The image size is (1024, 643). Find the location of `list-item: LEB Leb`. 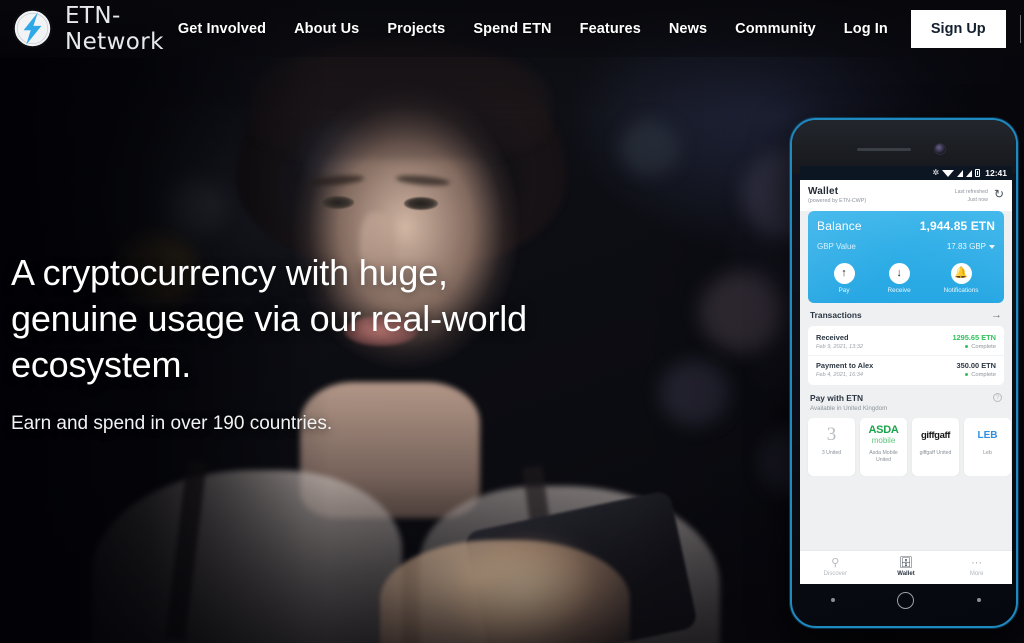

list-item: LEB Leb is located at coordinates (987, 446).